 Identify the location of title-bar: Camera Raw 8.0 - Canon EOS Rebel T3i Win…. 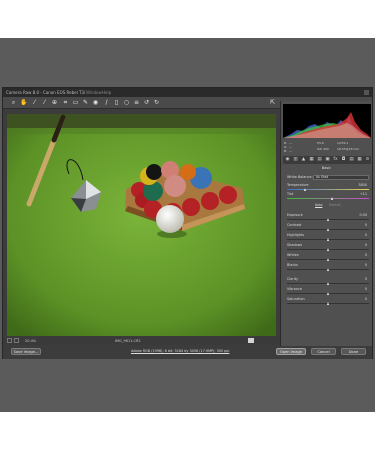
(187, 92).